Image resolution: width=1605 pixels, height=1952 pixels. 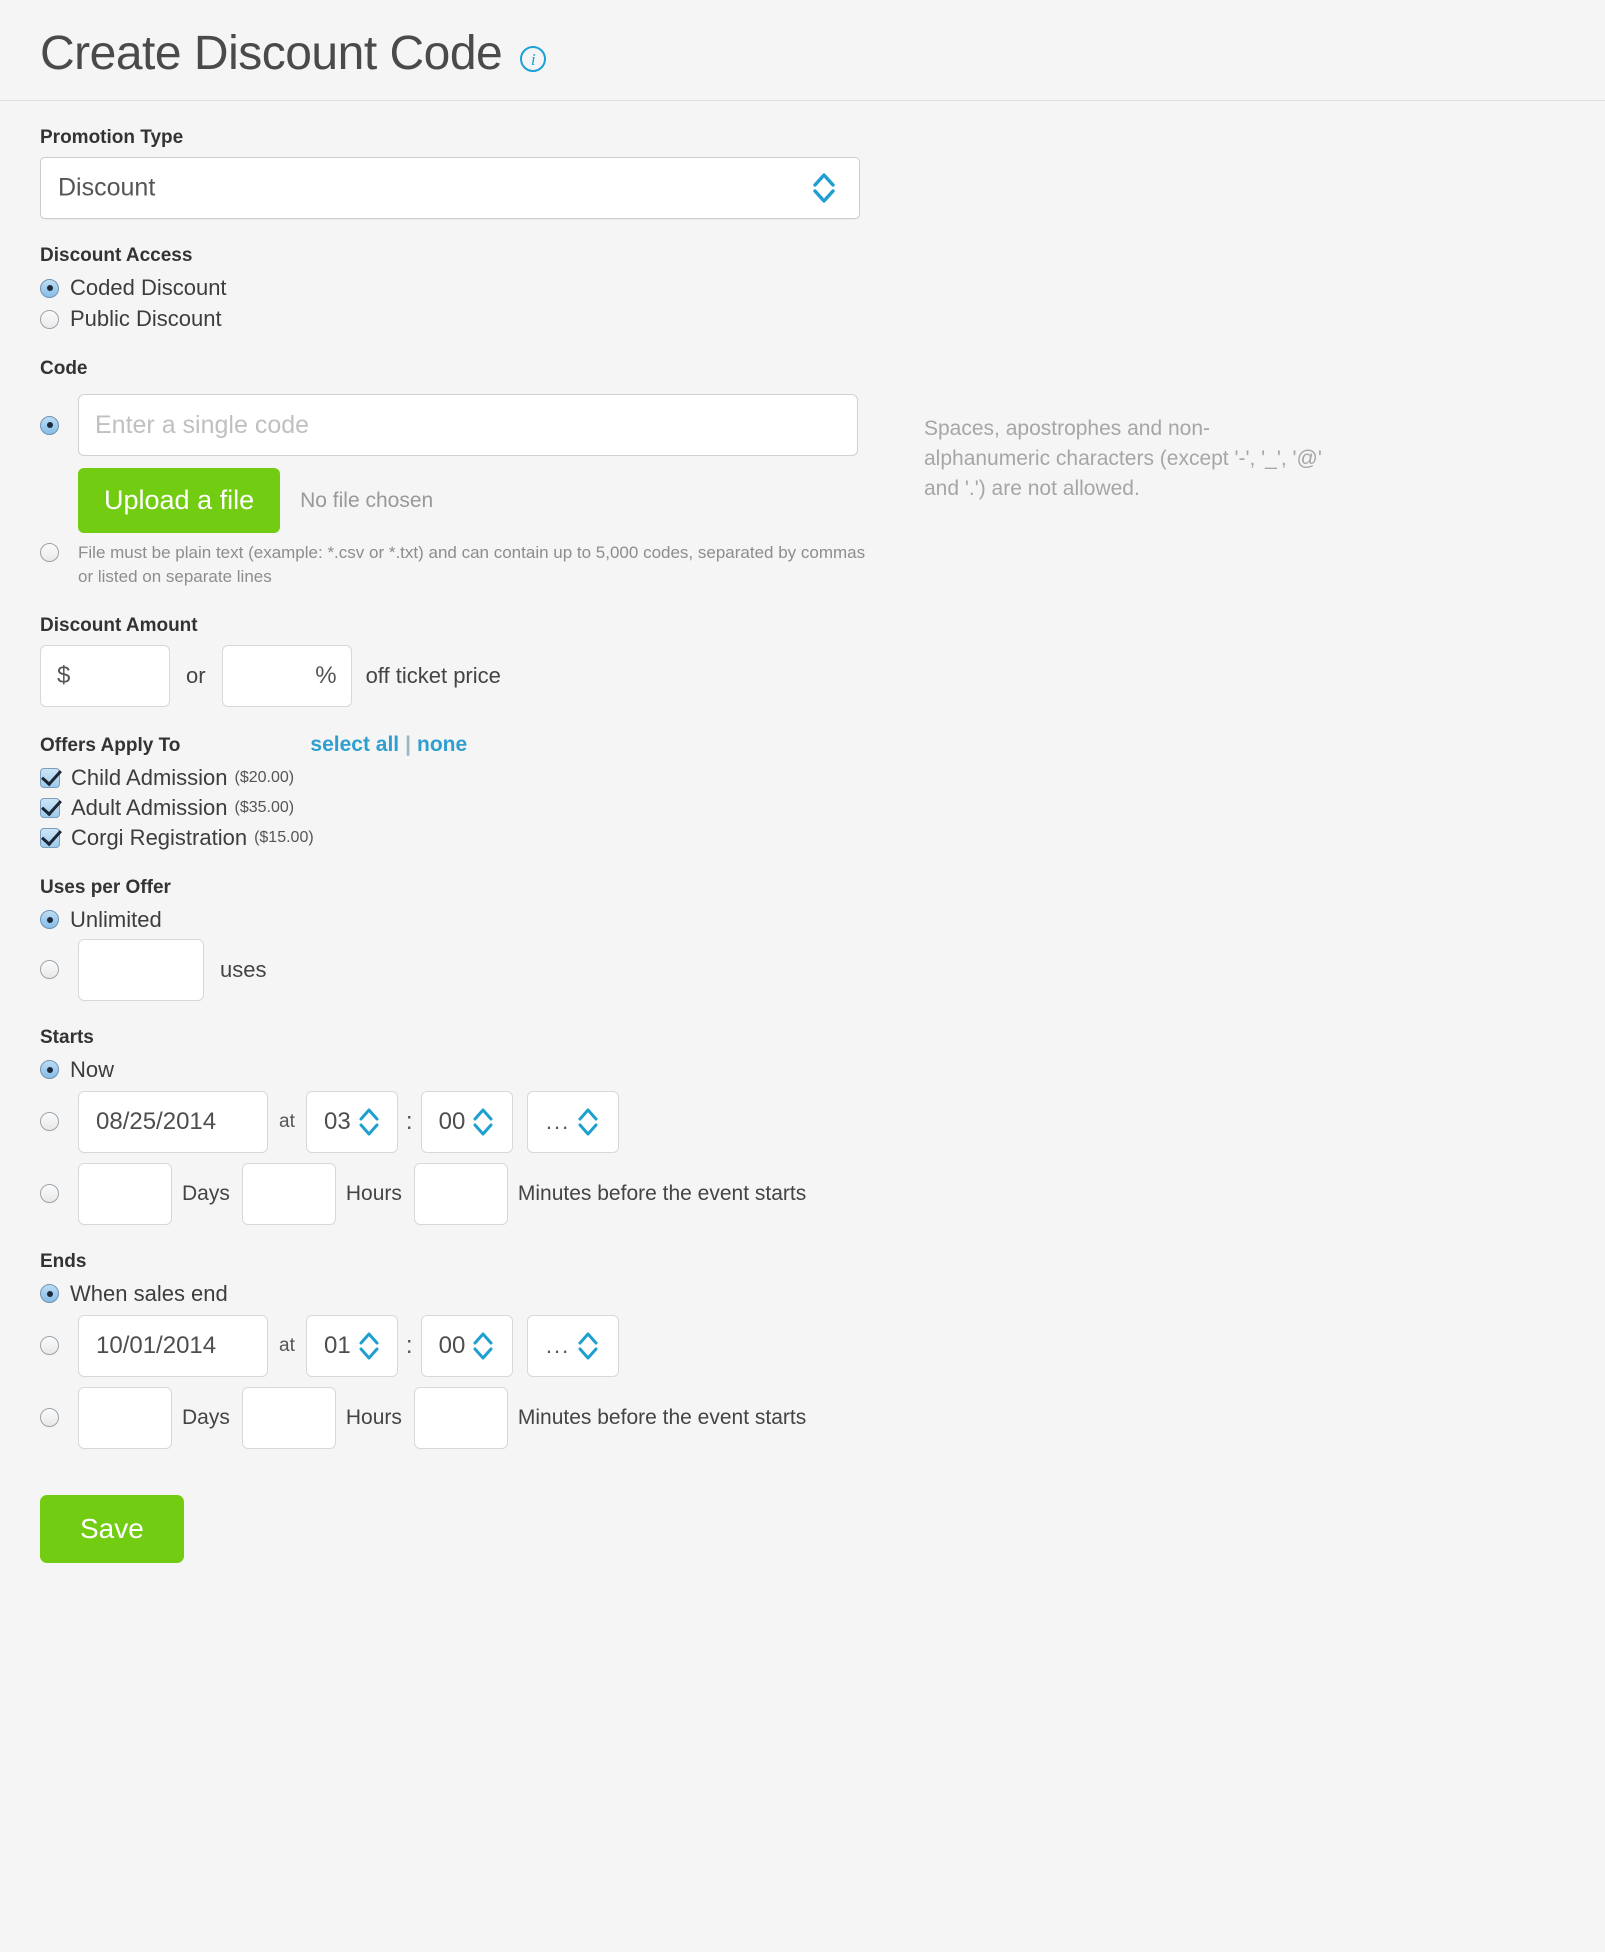 I want to click on ends-days-label: Days, so click(x=206, y=1417).